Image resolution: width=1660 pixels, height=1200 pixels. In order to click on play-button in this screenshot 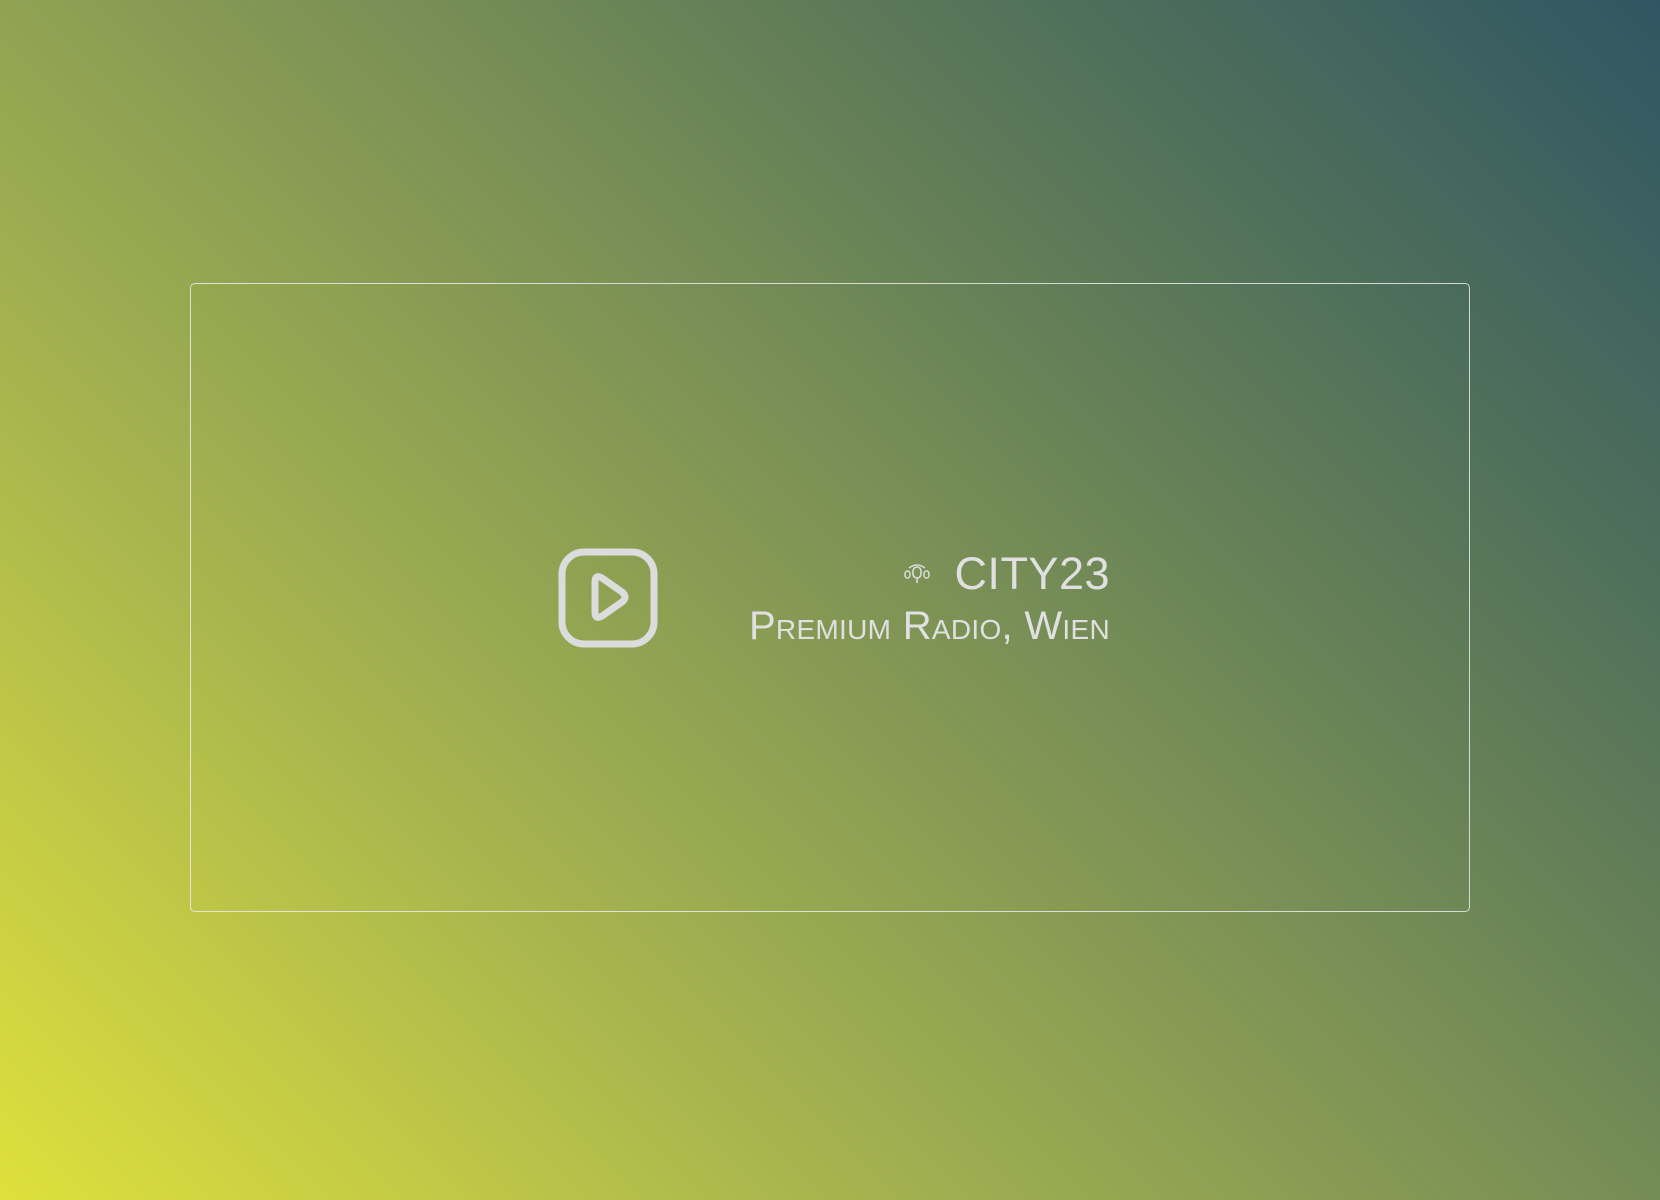, I will do `click(608, 598)`.